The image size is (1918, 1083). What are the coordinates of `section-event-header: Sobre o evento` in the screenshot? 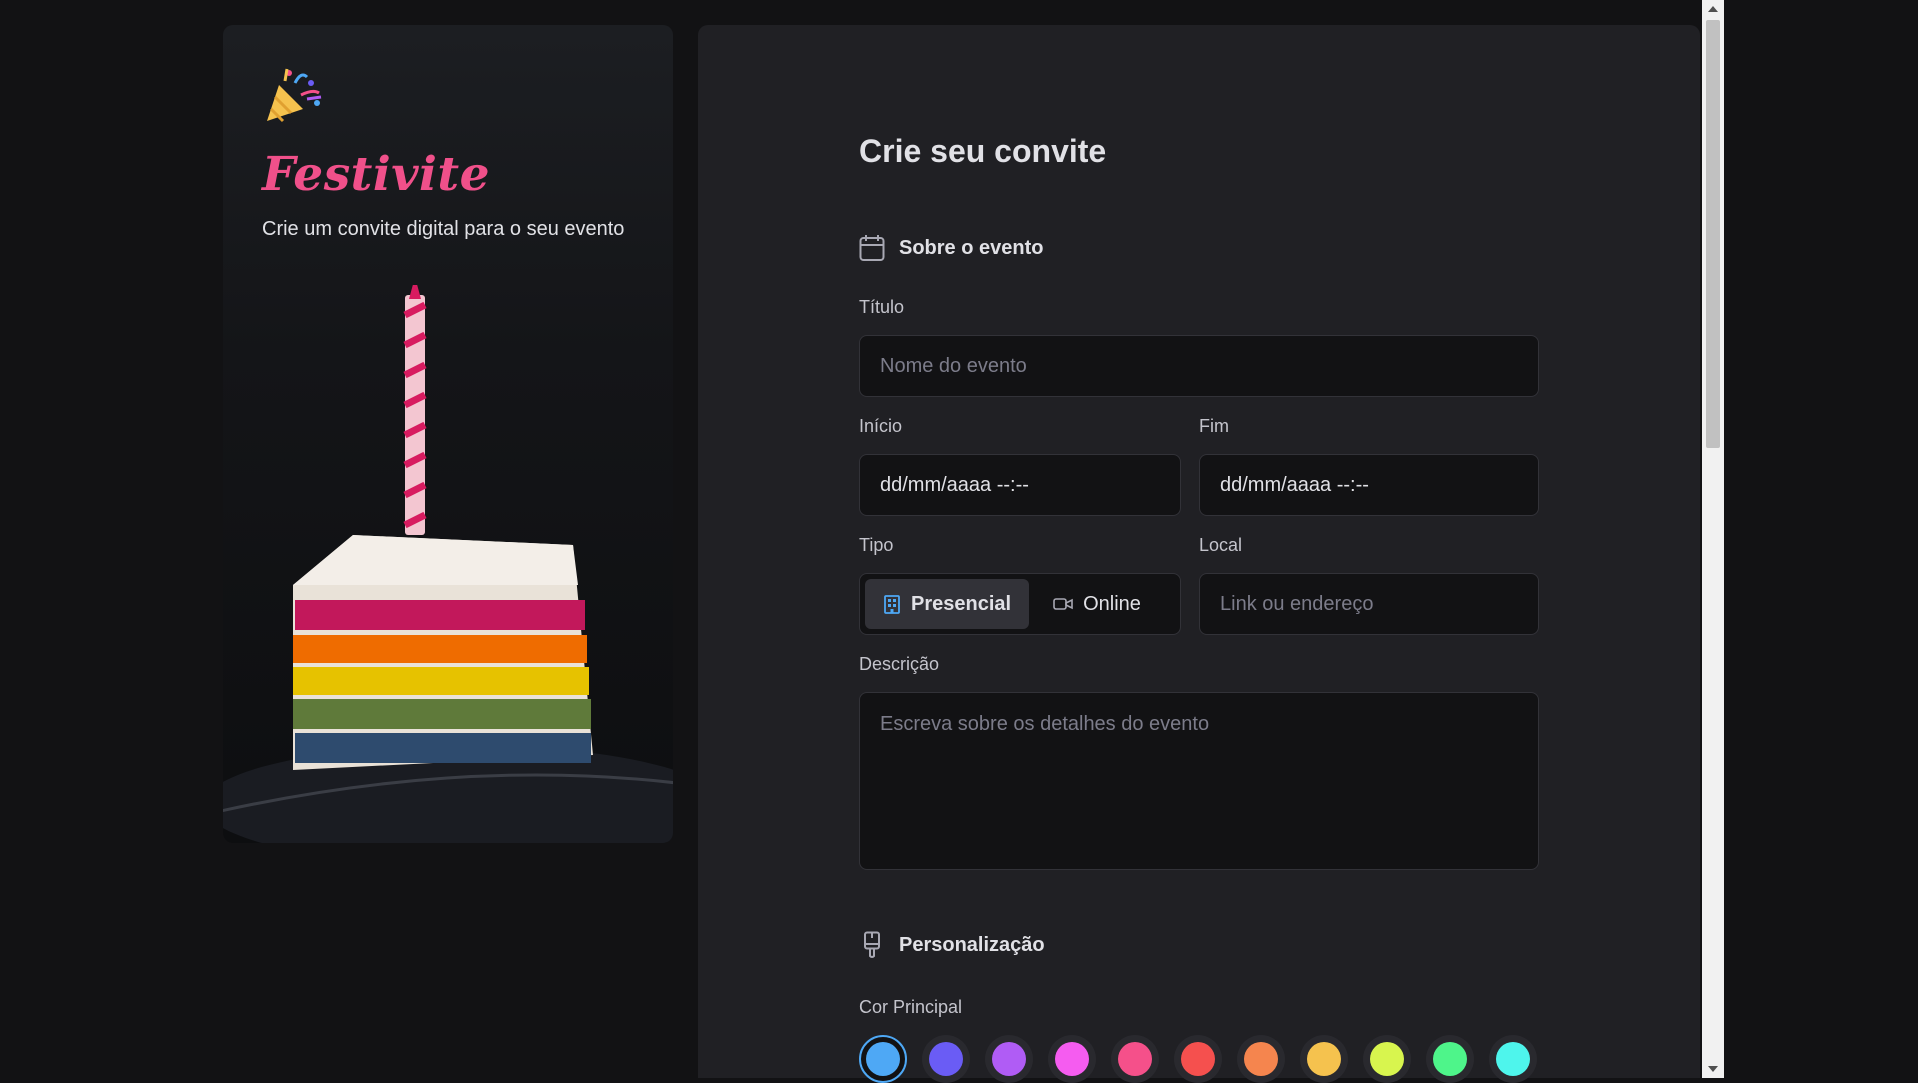 It's located at (951, 248).